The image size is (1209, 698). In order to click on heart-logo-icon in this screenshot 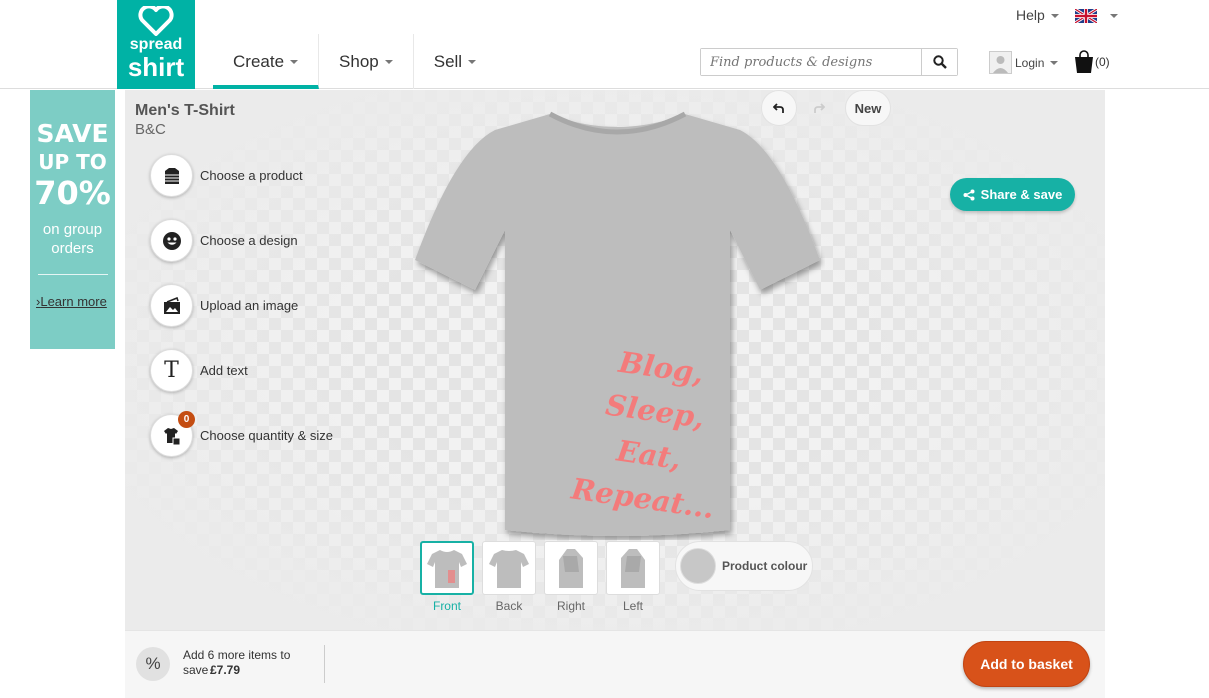, I will do `click(156, 21)`.